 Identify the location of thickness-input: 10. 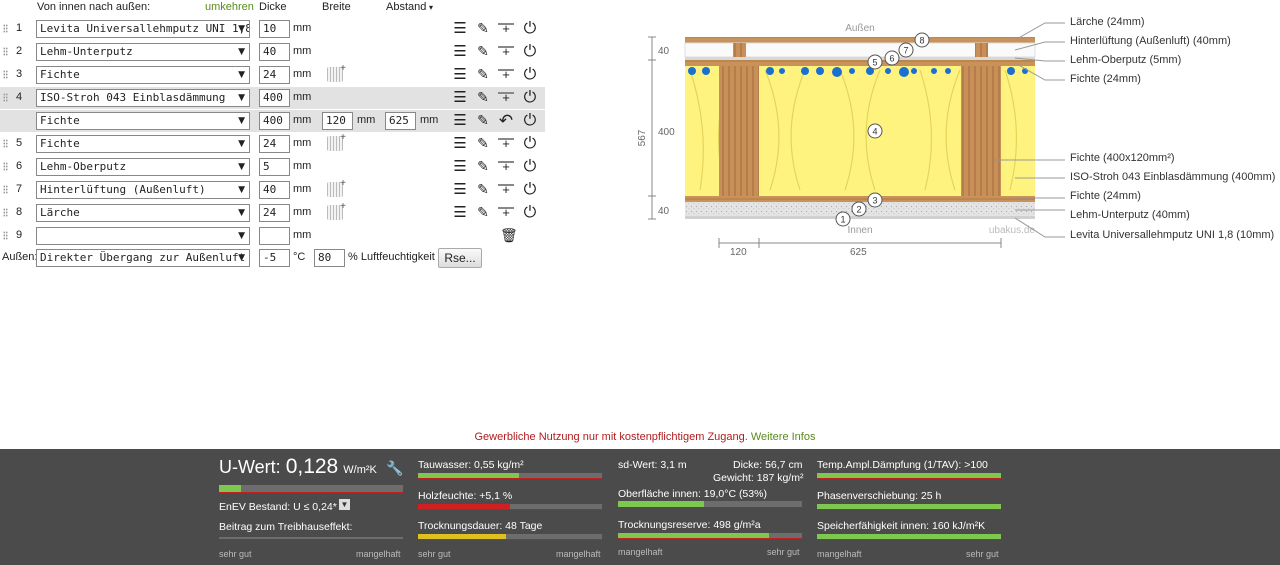
(274, 29).